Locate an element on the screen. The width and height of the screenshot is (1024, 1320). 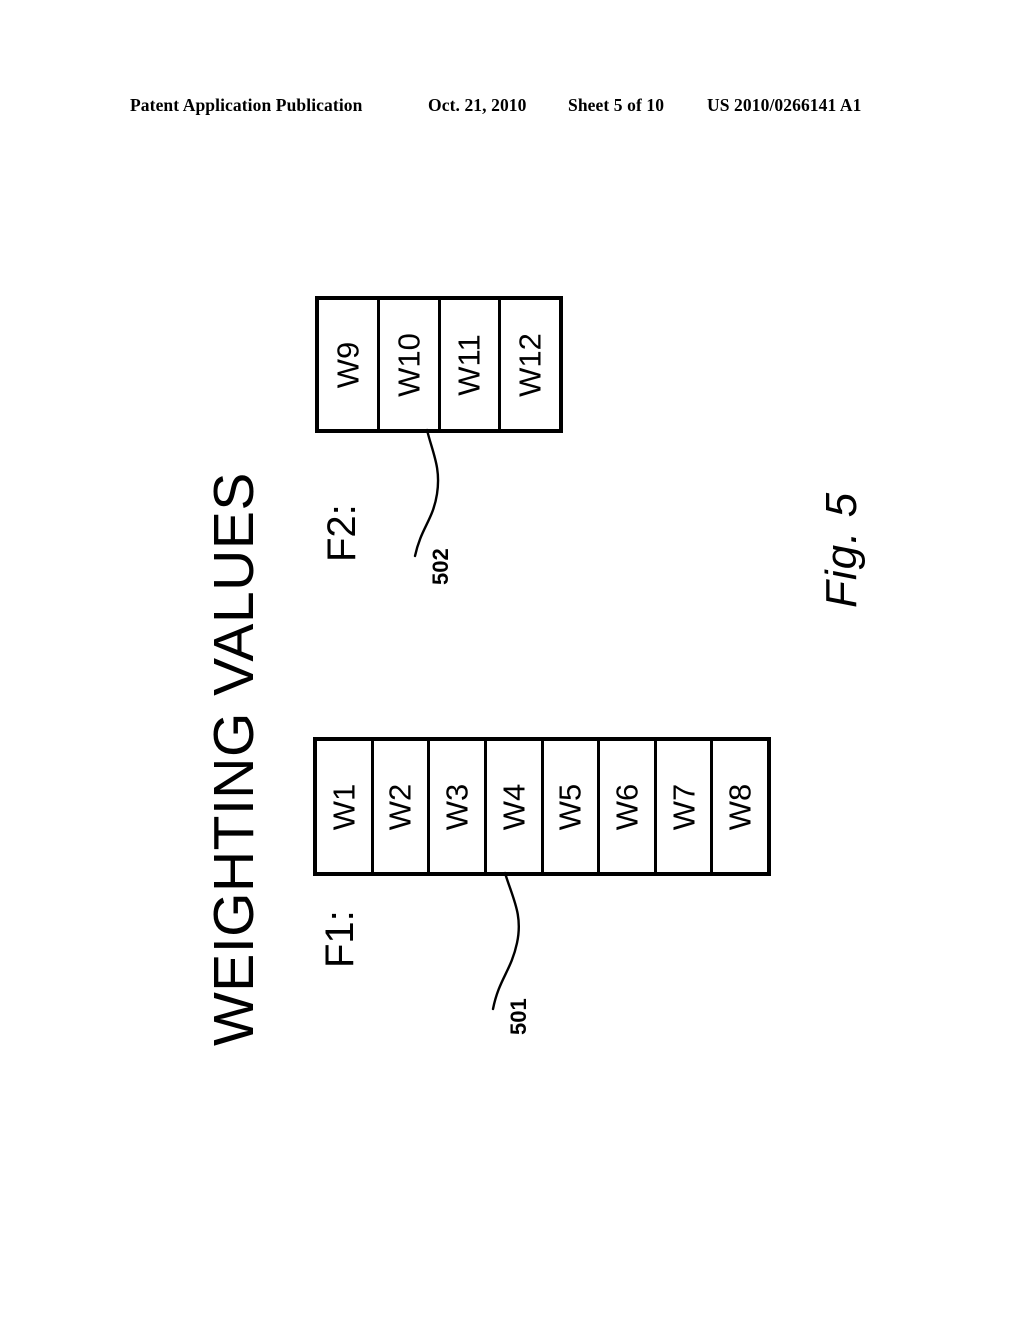
array-cell-label: W11 is located at coordinates (469, 364).